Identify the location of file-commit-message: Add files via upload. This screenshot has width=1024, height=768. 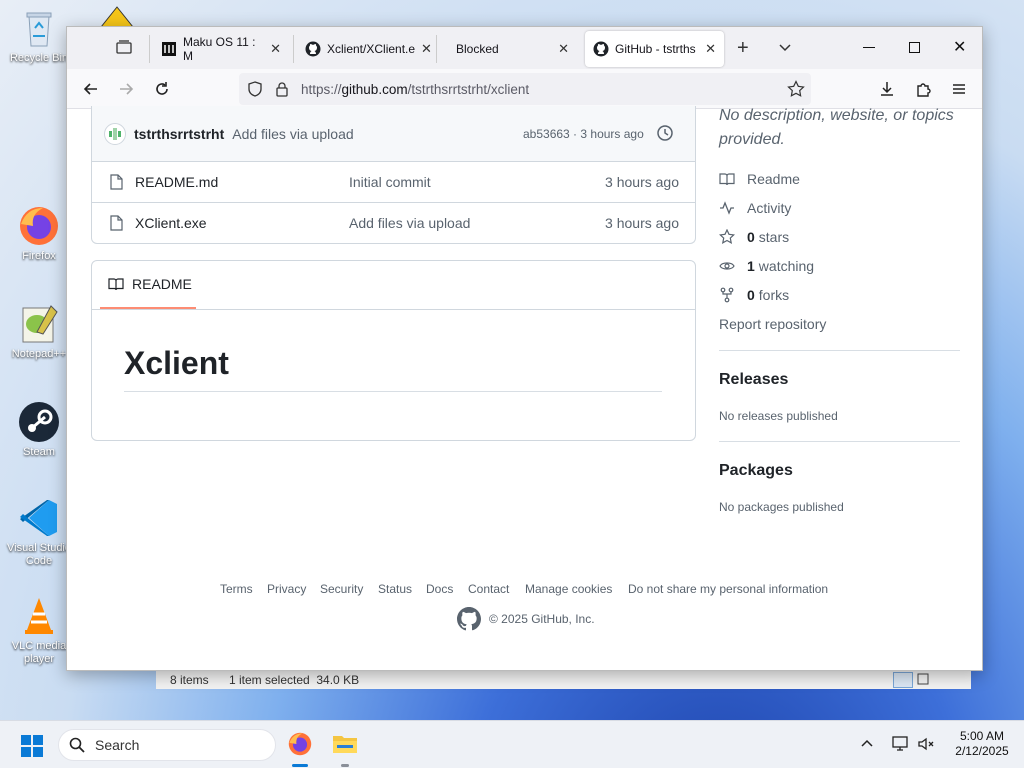
(409, 223).